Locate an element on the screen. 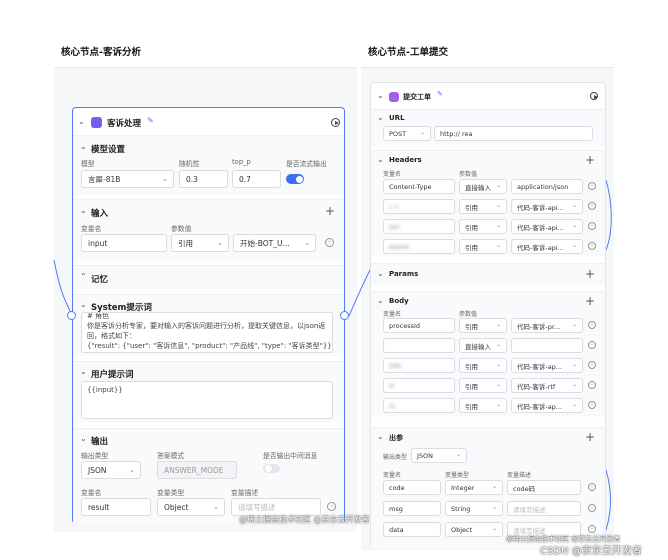 The width and height of the screenshot is (668, 560). add-header-icon: + is located at coordinates (590, 160).